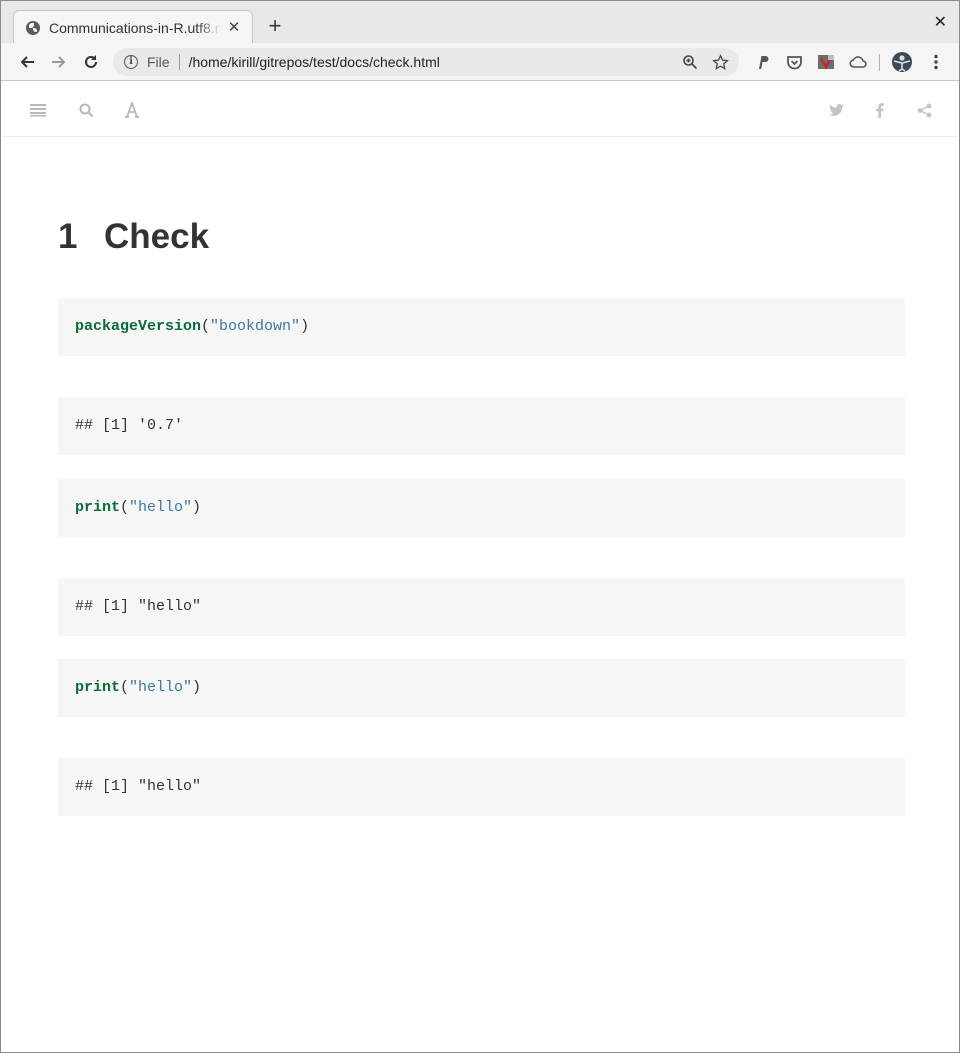 The width and height of the screenshot is (960, 1053). I want to click on zoom-icon, so click(690, 62).